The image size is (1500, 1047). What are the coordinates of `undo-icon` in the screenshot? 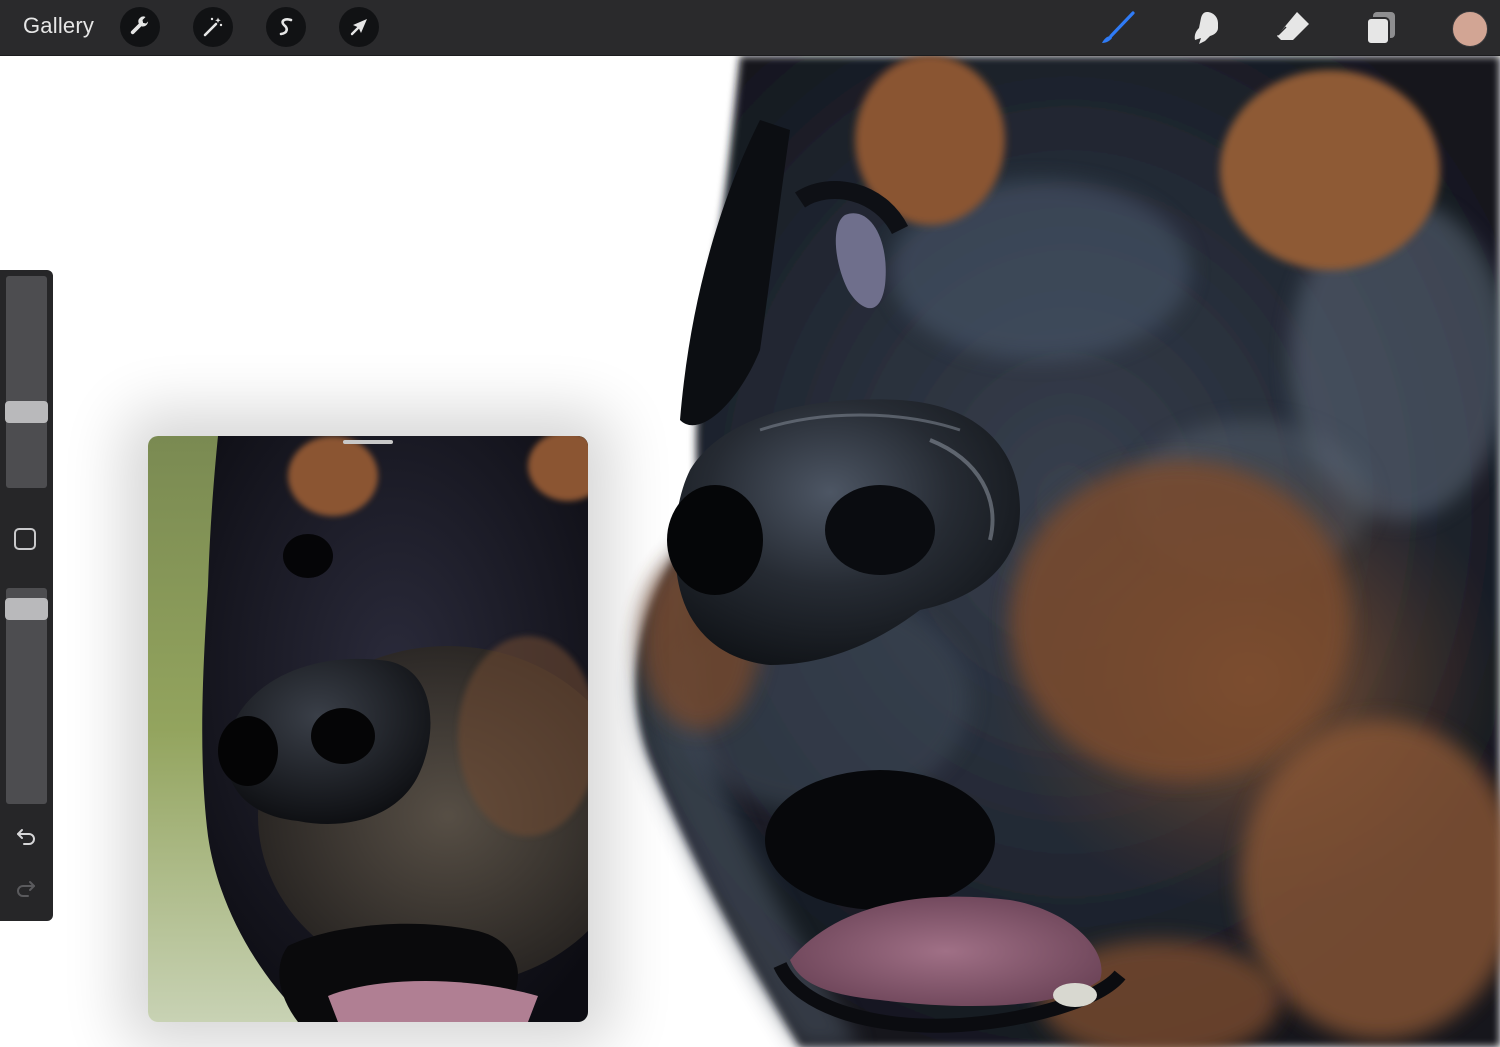 It's located at (26, 836).